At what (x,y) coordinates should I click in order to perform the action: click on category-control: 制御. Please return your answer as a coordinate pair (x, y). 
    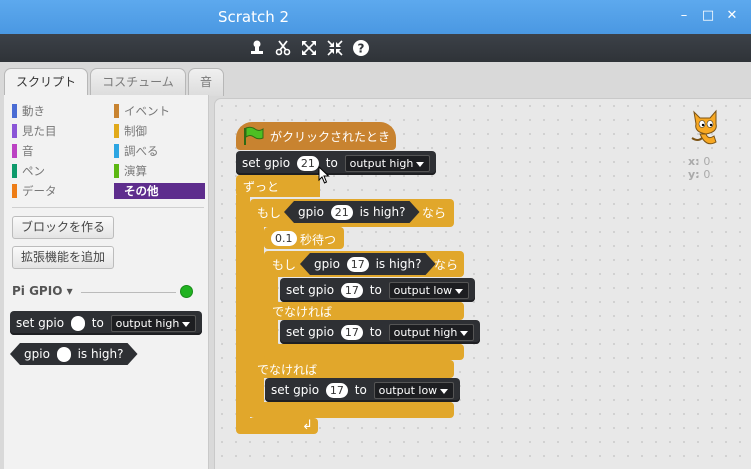
    Looking at the image, I should click on (130, 131).